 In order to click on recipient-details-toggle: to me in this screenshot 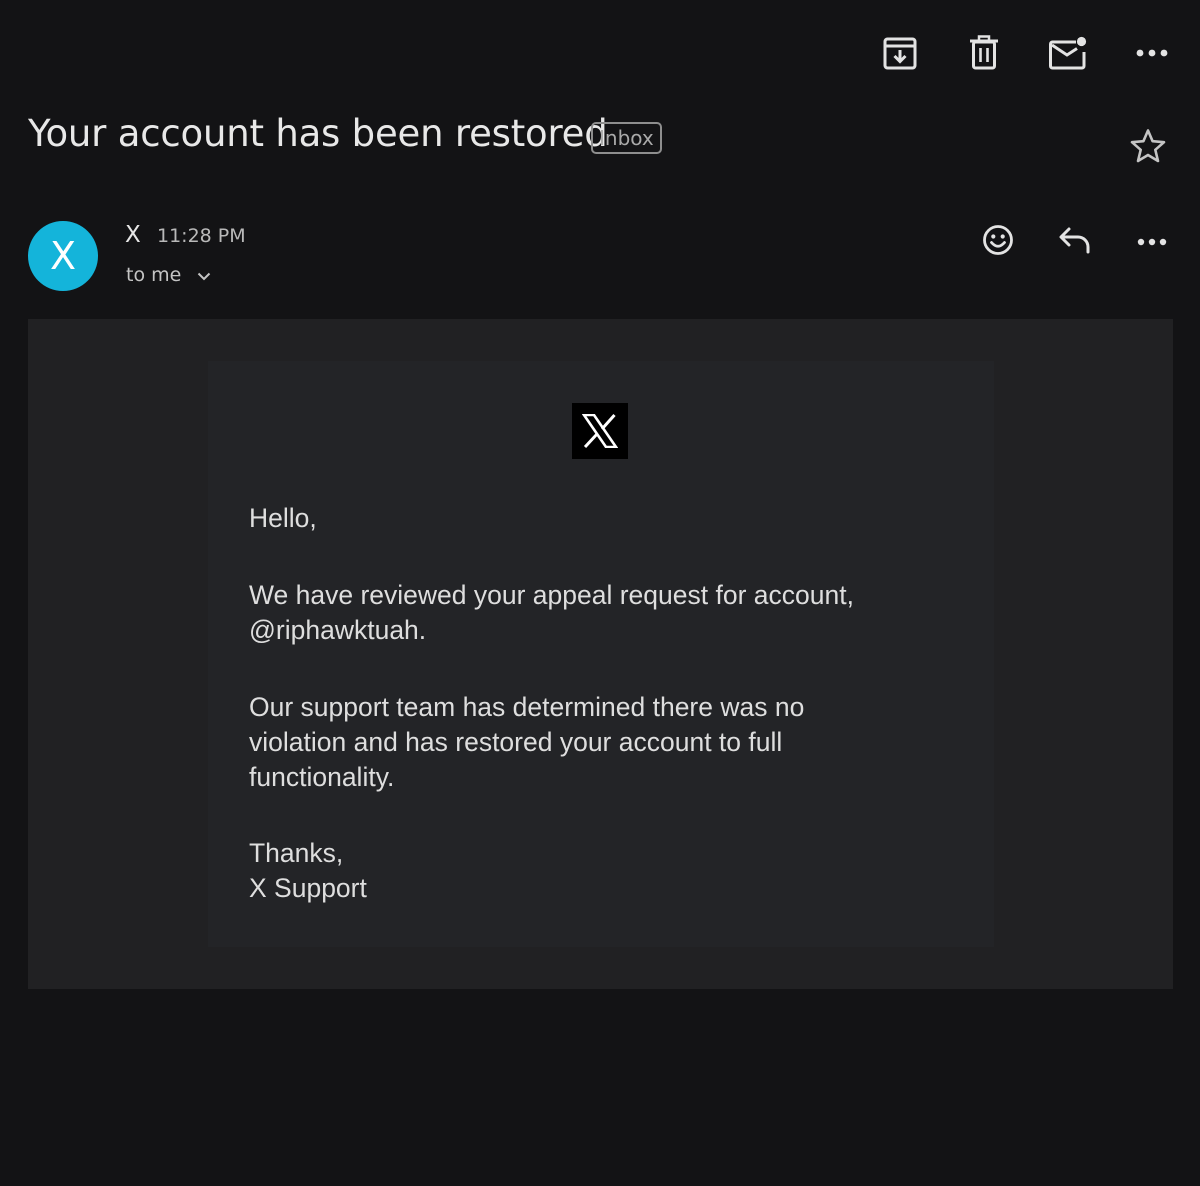, I will do `click(168, 275)`.